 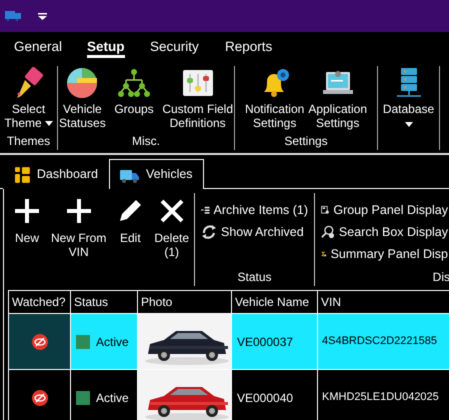 What do you see at coordinates (118, 47) in the screenshot?
I see `ribbon-tab: Setup` at bounding box center [118, 47].